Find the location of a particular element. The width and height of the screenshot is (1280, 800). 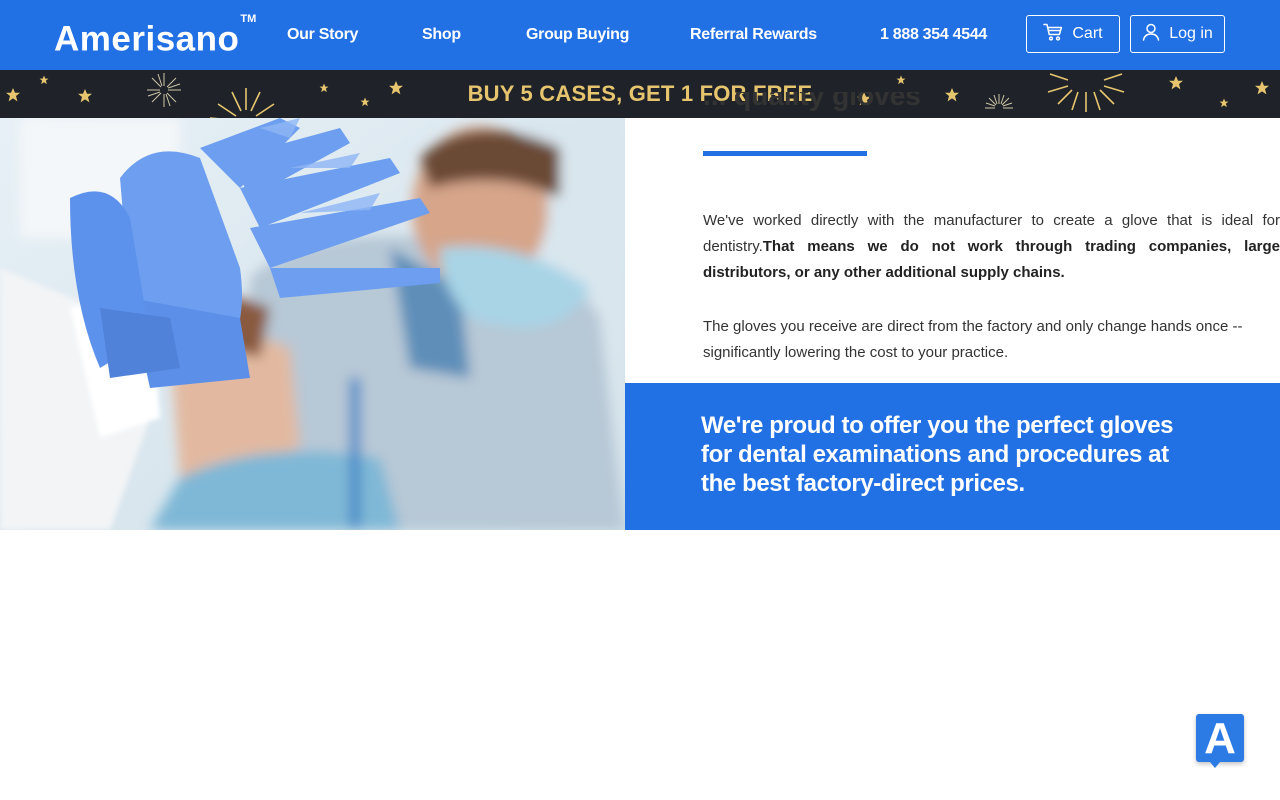

nav-shop: Shop is located at coordinates (441, 35).